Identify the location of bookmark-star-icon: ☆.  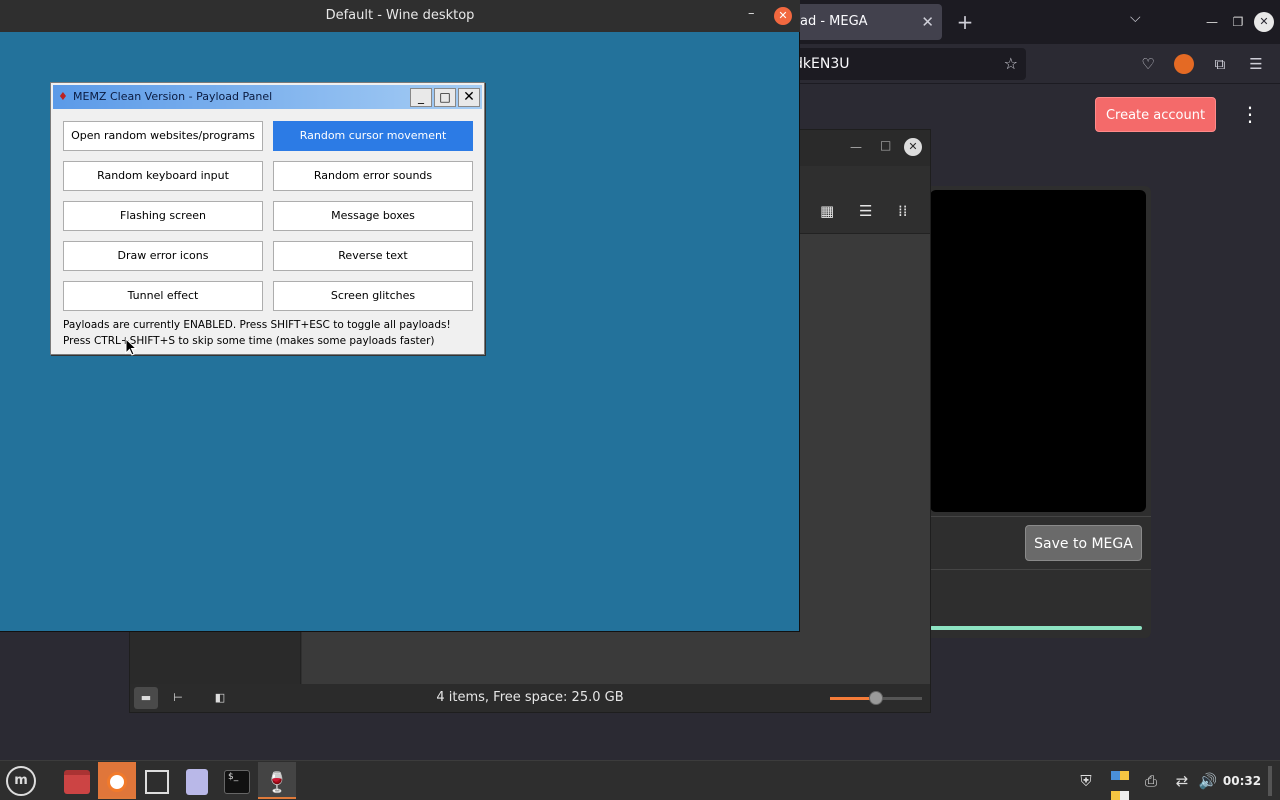
(1011, 64).